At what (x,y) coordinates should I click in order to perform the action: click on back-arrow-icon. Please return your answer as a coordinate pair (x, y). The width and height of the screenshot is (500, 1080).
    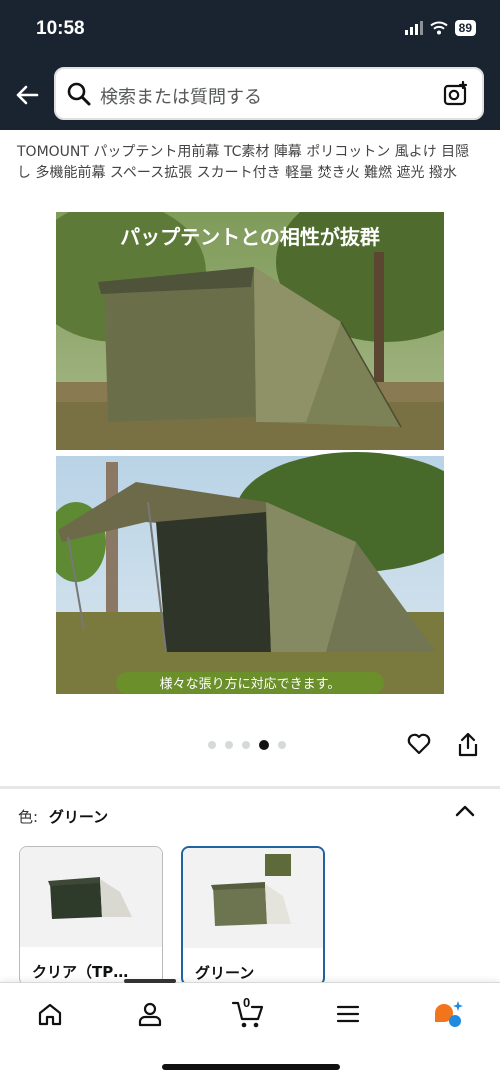
    Looking at the image, I should click on (27, 95).